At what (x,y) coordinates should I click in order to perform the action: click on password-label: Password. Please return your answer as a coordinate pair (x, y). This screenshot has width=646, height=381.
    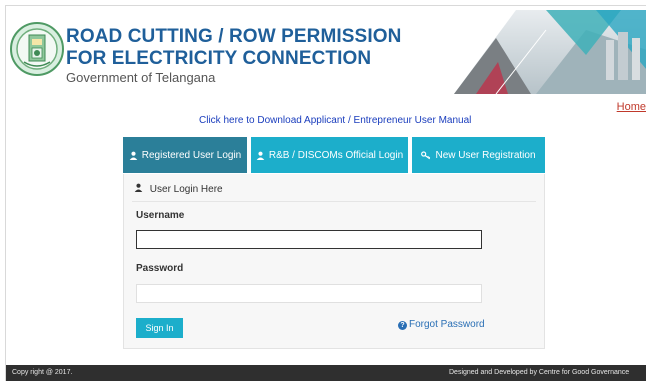
    Looking at the image, I should click on (160, 268).